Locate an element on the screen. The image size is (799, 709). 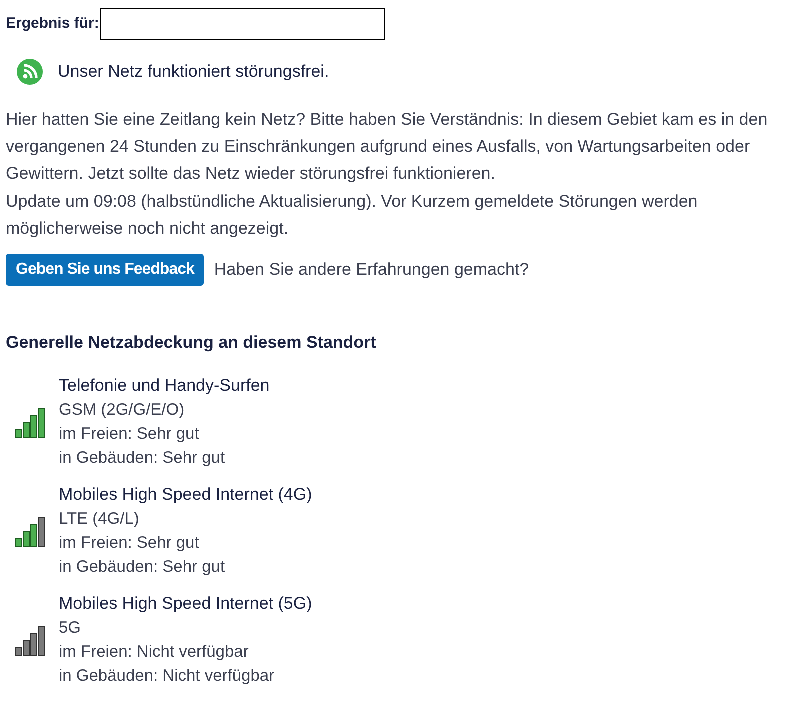
info-paragraph: Hier hatten Sie eine Zeitlang kein Netz? Bitte haben Sie Verständnis: In diesem Gebiet kam es in den vergangenen 24 Stunden zu Einschränkungen aufgrund eines Ausfalls, von Wartungsarbeiten oder Gewittern. Jetzt sollte das Netz wieder störungsfrei funktionieren. is located at coordinates (387, 147).